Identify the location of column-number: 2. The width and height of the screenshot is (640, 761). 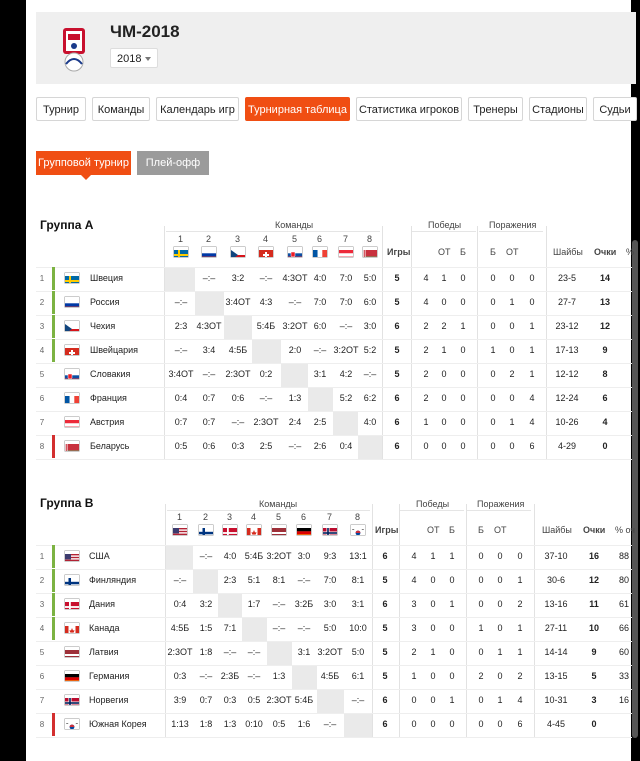
(209, 239).